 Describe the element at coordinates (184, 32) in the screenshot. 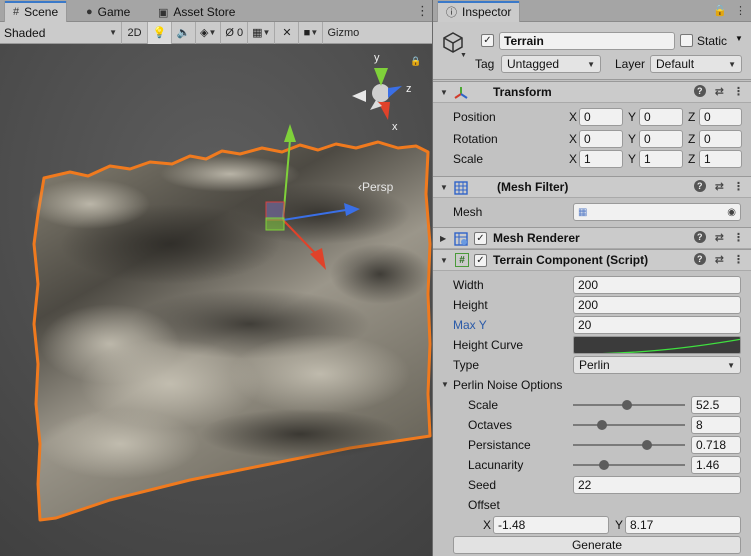

I see `audio-toggle-icon: 🔈` at that location.